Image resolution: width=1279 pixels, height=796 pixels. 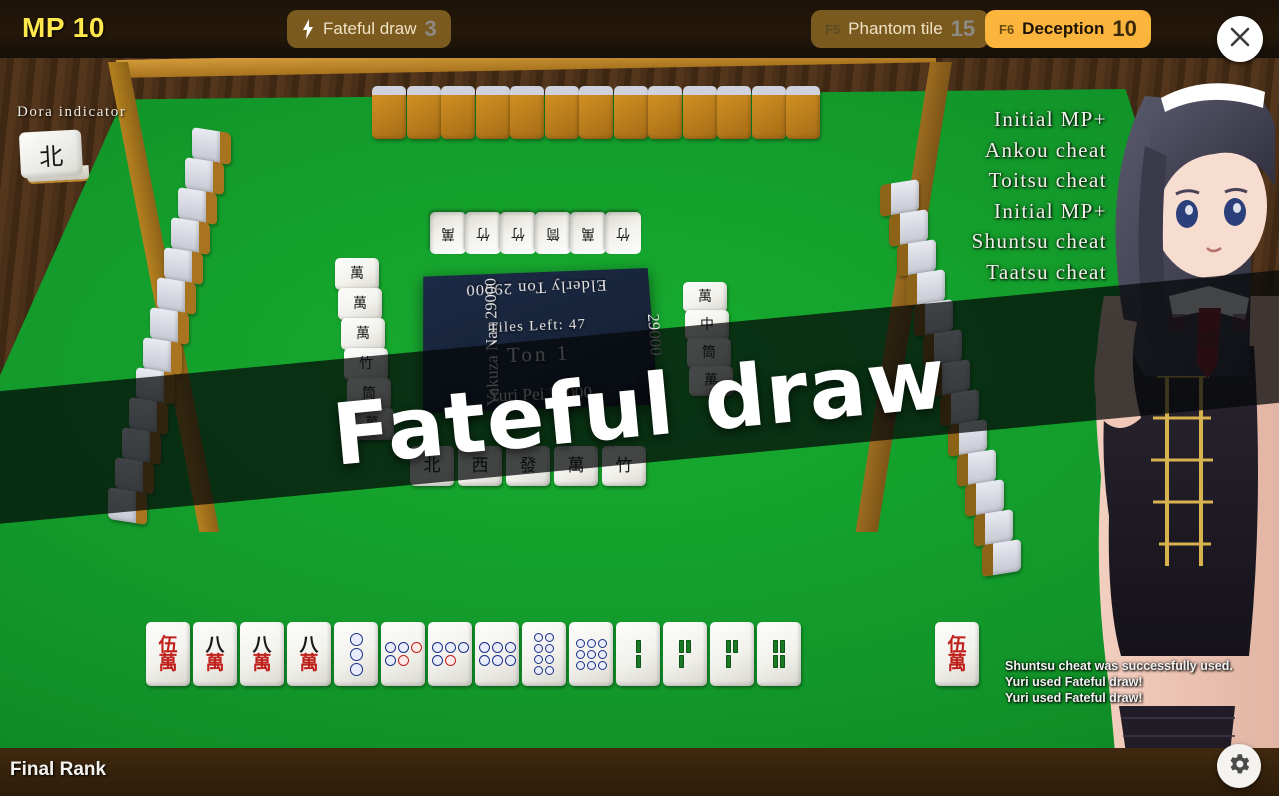 I want to click on skill-label-deception: Deception, so click(x=1063, y=28).